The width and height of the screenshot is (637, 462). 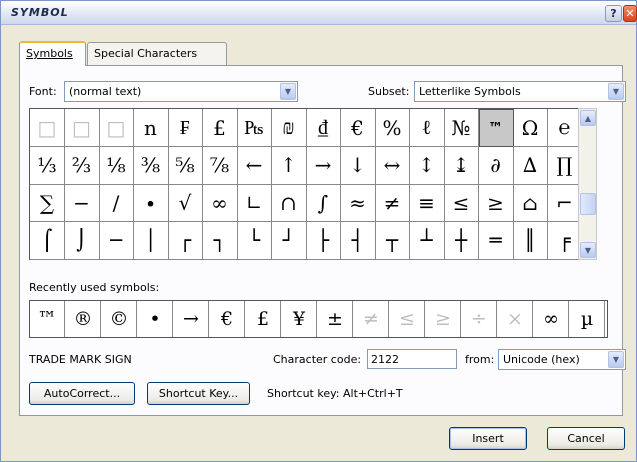 I want to click on symbol-cell: ₧, so click(x=254, y=128).